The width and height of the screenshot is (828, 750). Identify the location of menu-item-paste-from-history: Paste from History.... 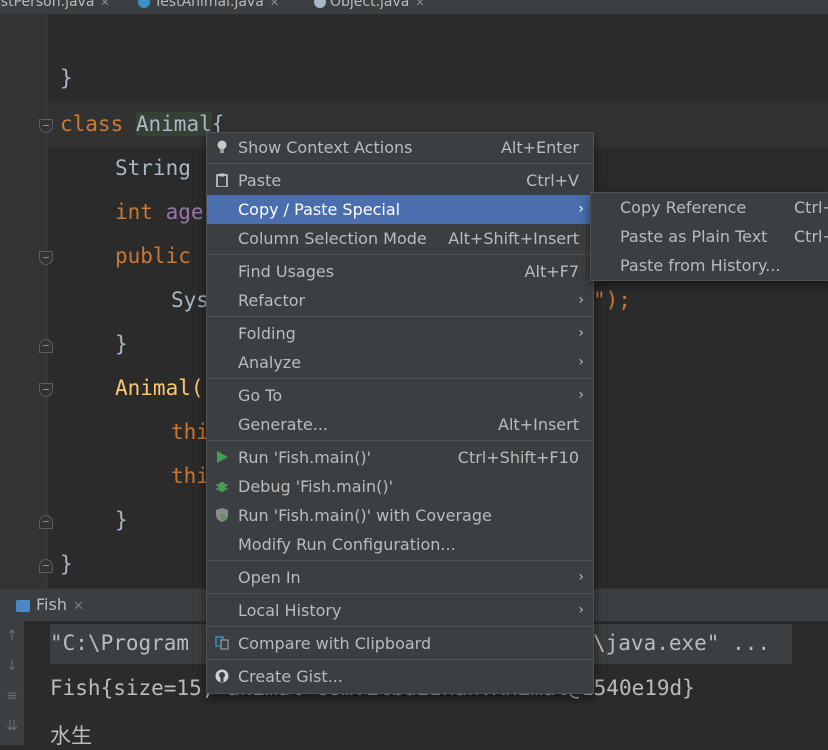
(709, 265).